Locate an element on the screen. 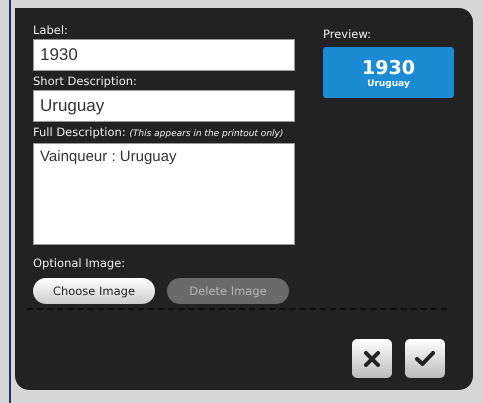 This screenshot has width=483, height=403. preview-subtitle: Uruguay is located at coordinates (388, 83).